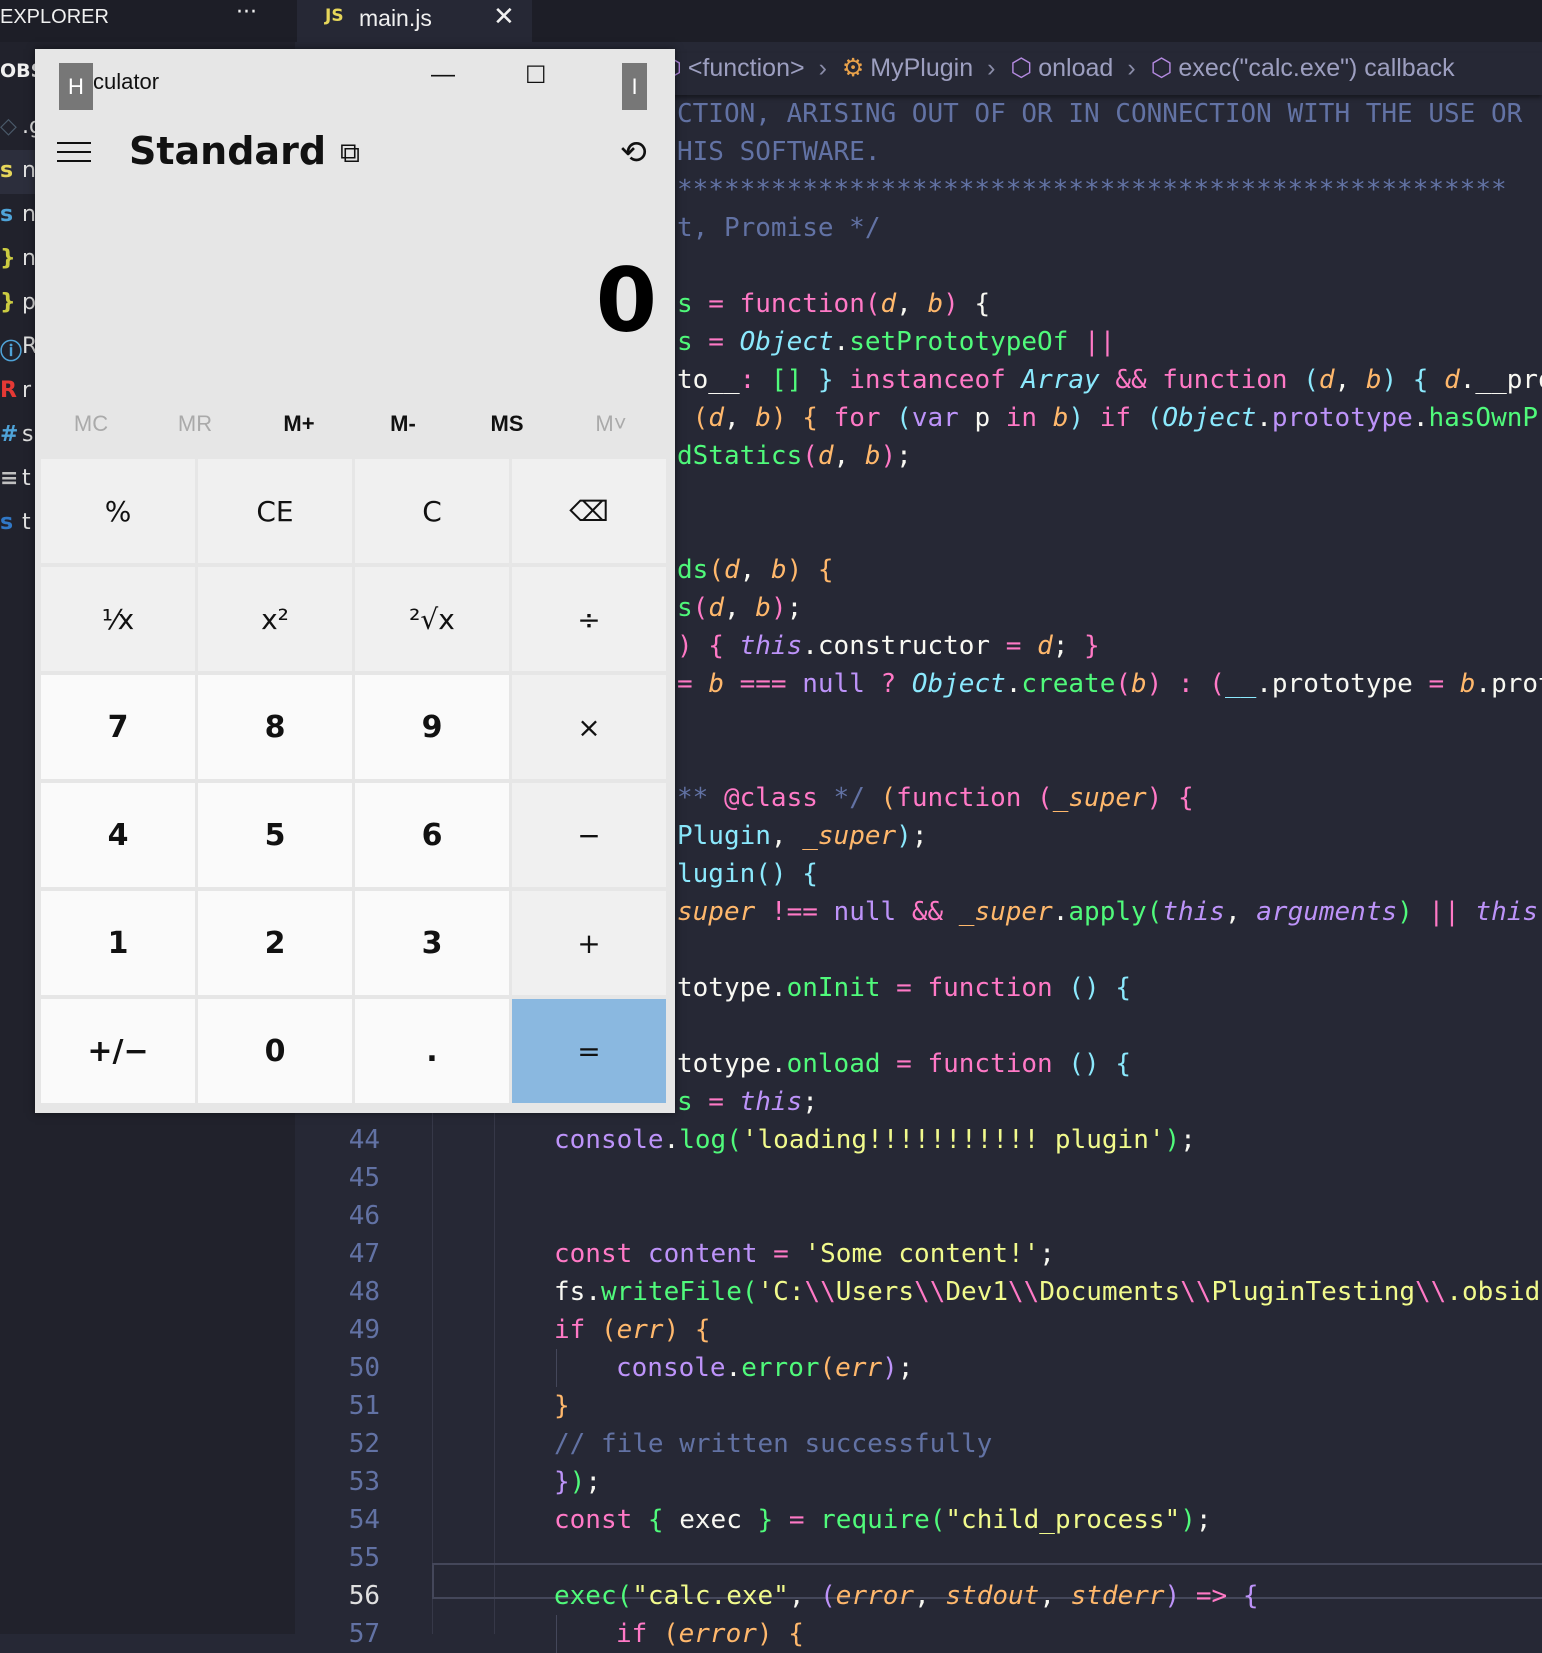 Image resolution: width=1542 pixels, height=1653 pixels. I want to click on file-name: t, so click(26, 522).